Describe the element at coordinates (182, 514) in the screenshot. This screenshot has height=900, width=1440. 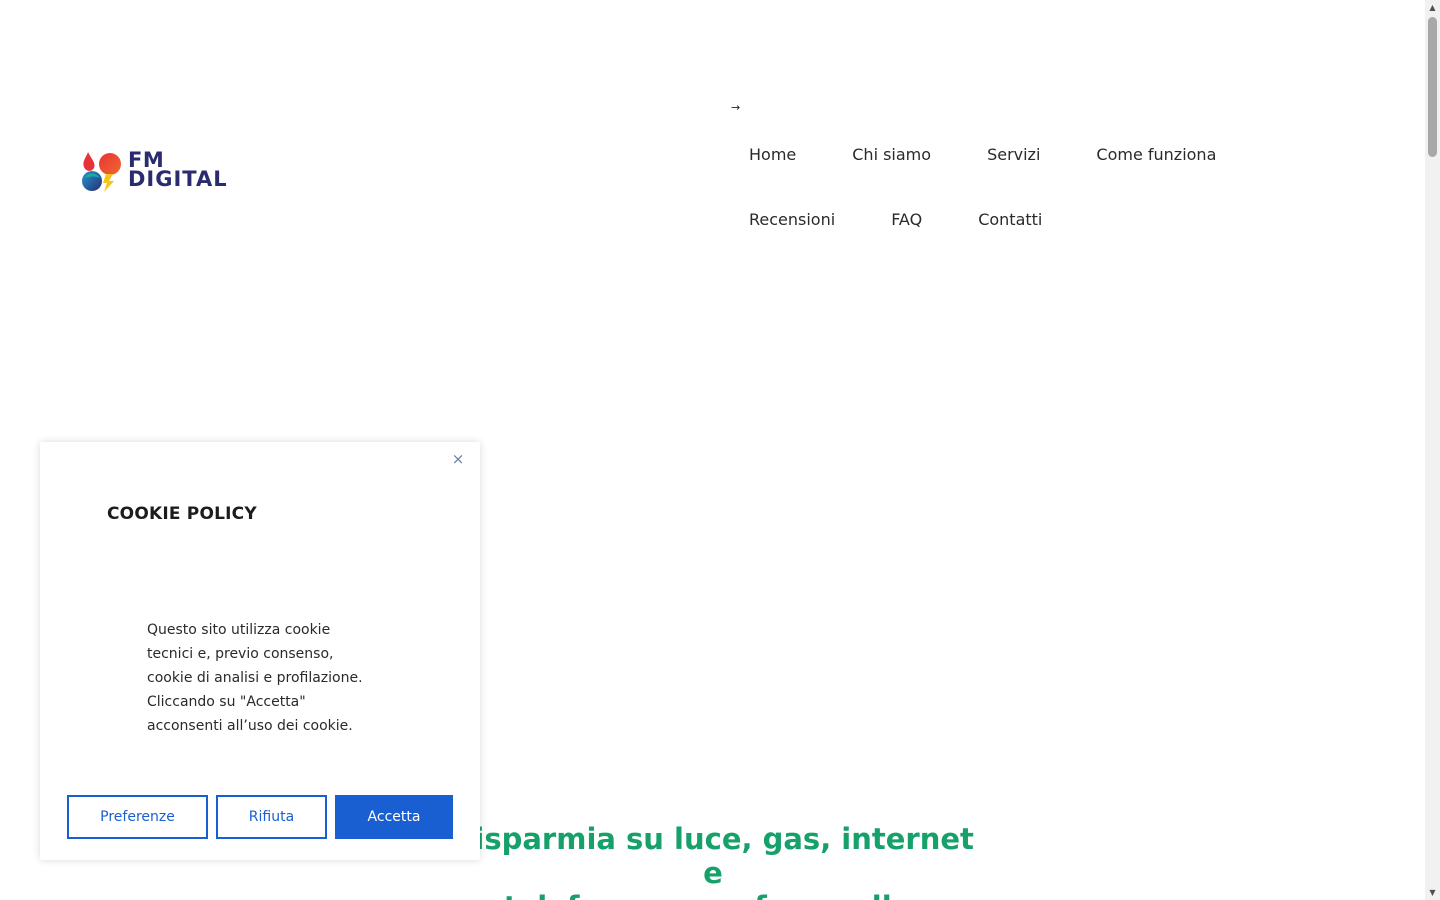
I see `cookie-title: COOKIE POLICY` at that location.